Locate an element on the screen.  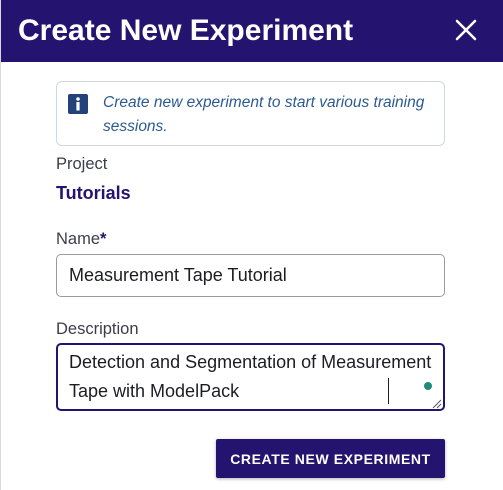
info-icon is located at coordinates (78, 104).